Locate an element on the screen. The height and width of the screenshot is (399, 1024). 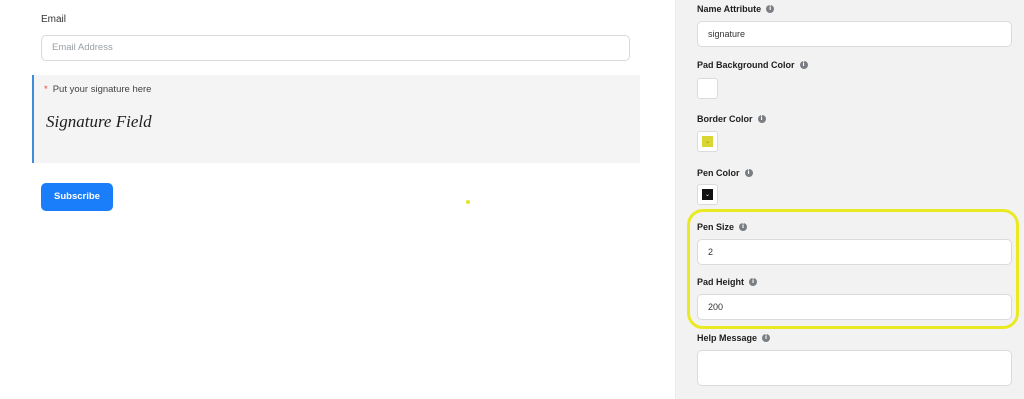
subscribe-button: Subscribe is located at coordinates (77, 197).